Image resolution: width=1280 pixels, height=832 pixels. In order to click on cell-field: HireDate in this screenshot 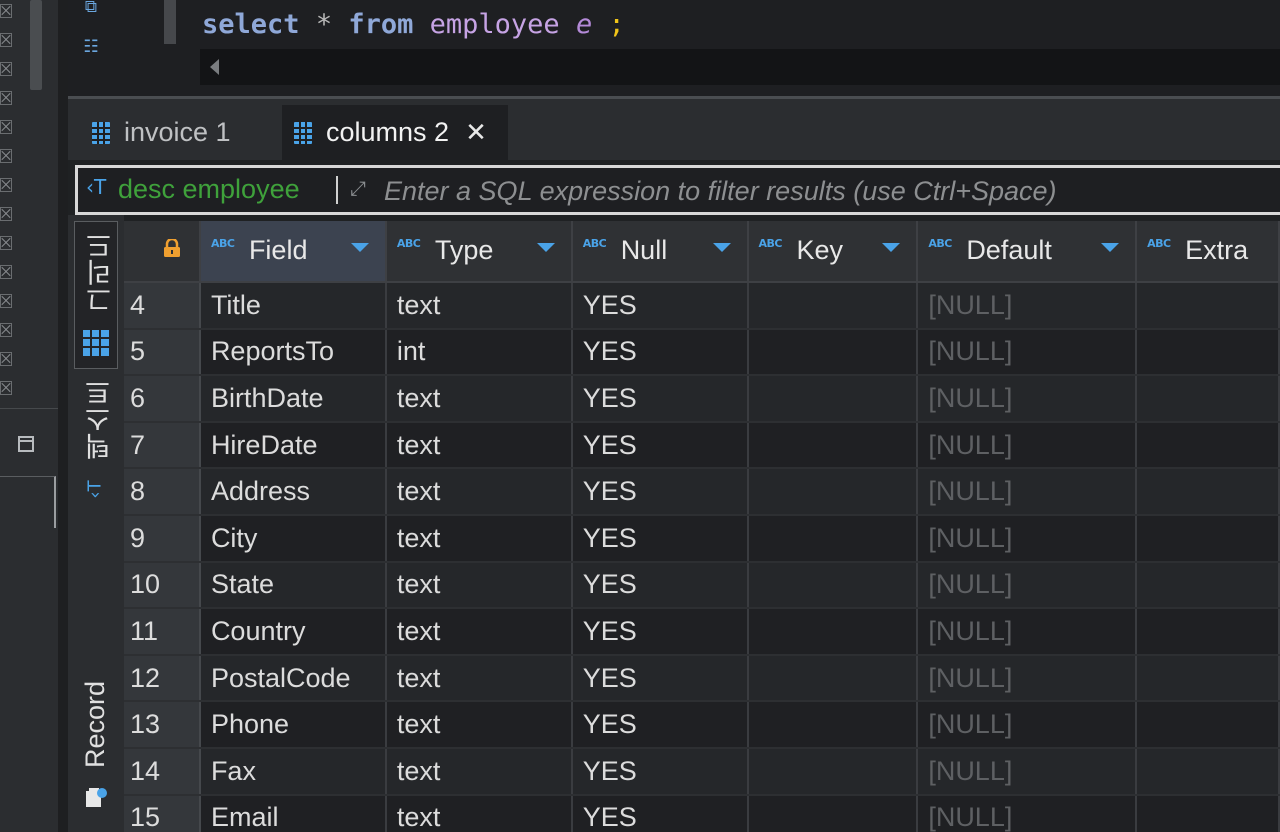, I will do `click(293, 445)`.